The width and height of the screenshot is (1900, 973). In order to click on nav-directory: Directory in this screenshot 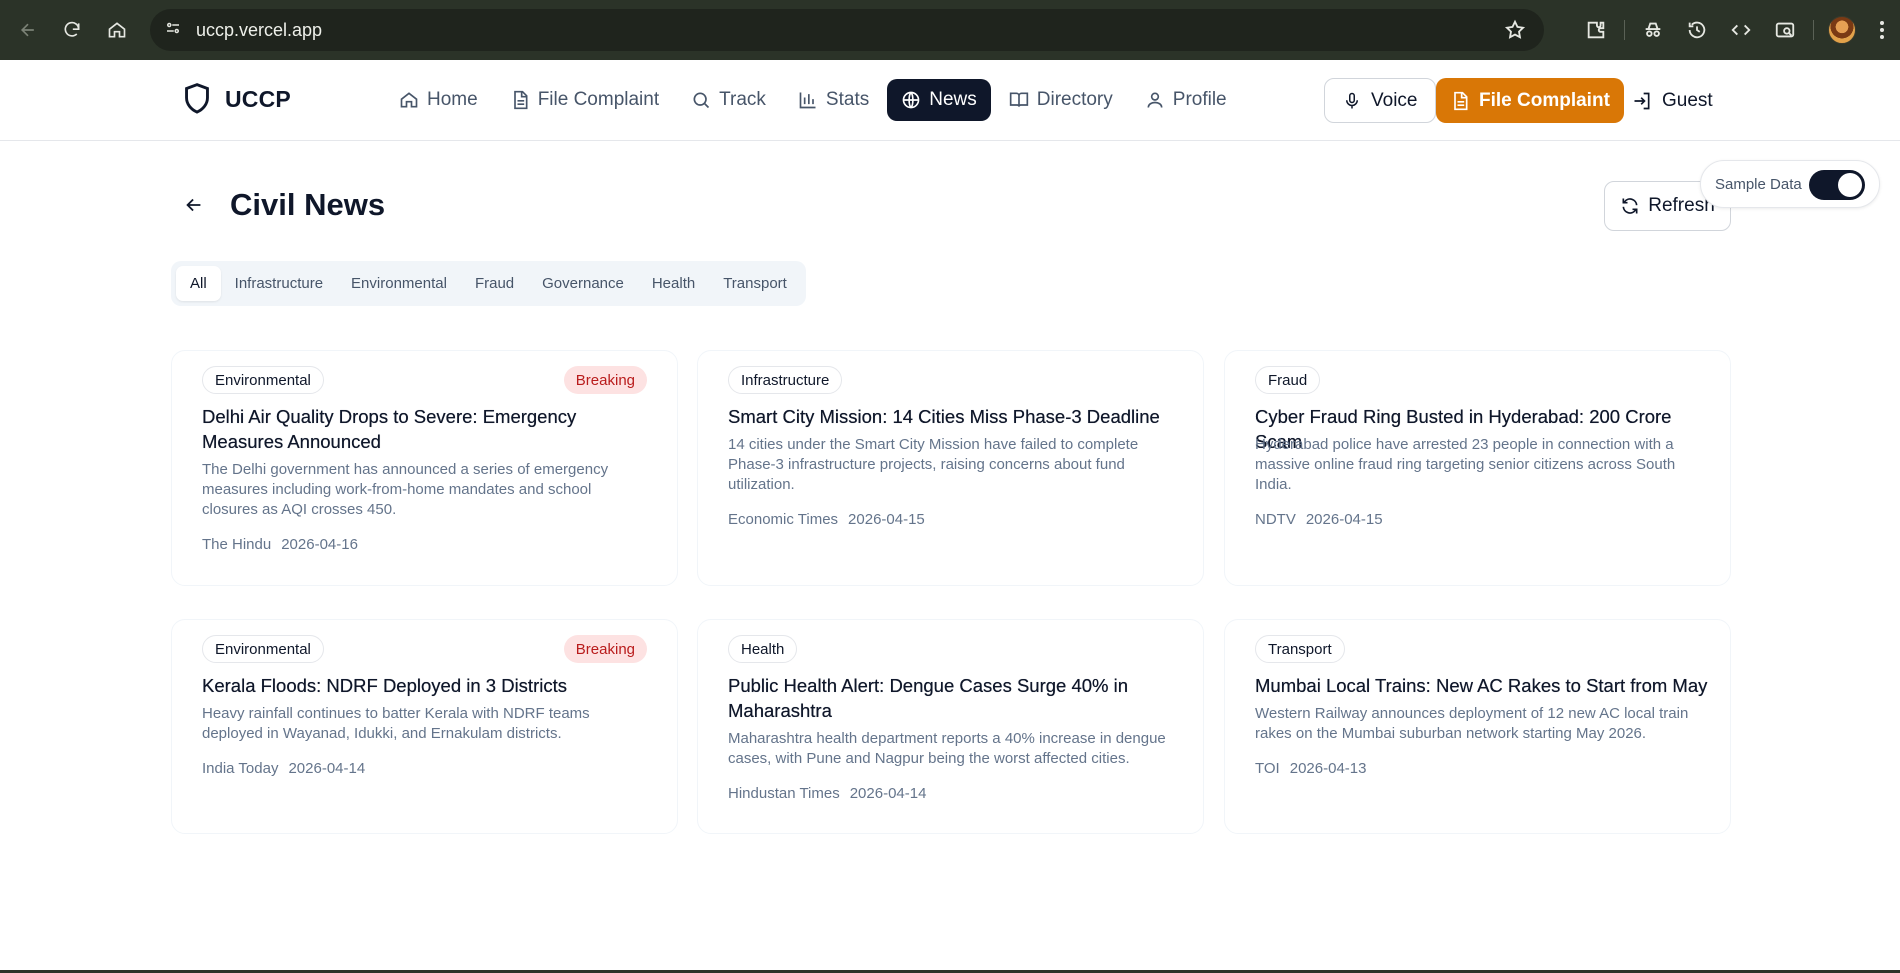, I will do `click(1061, 100)`.